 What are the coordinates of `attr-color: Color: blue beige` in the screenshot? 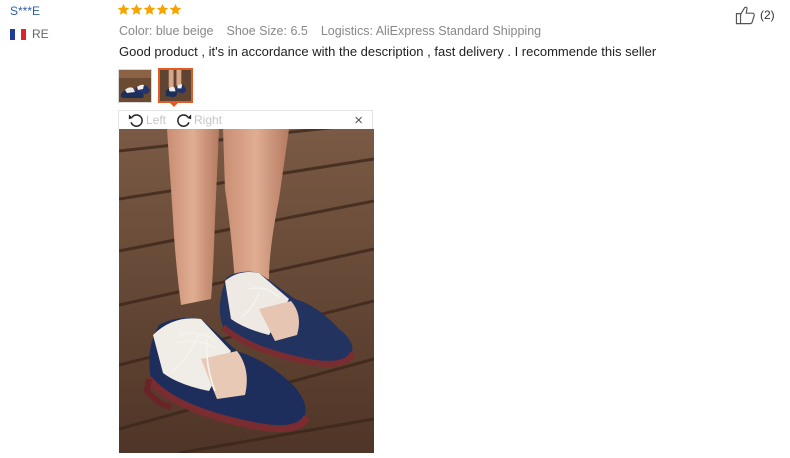 It's located at (166, 31).